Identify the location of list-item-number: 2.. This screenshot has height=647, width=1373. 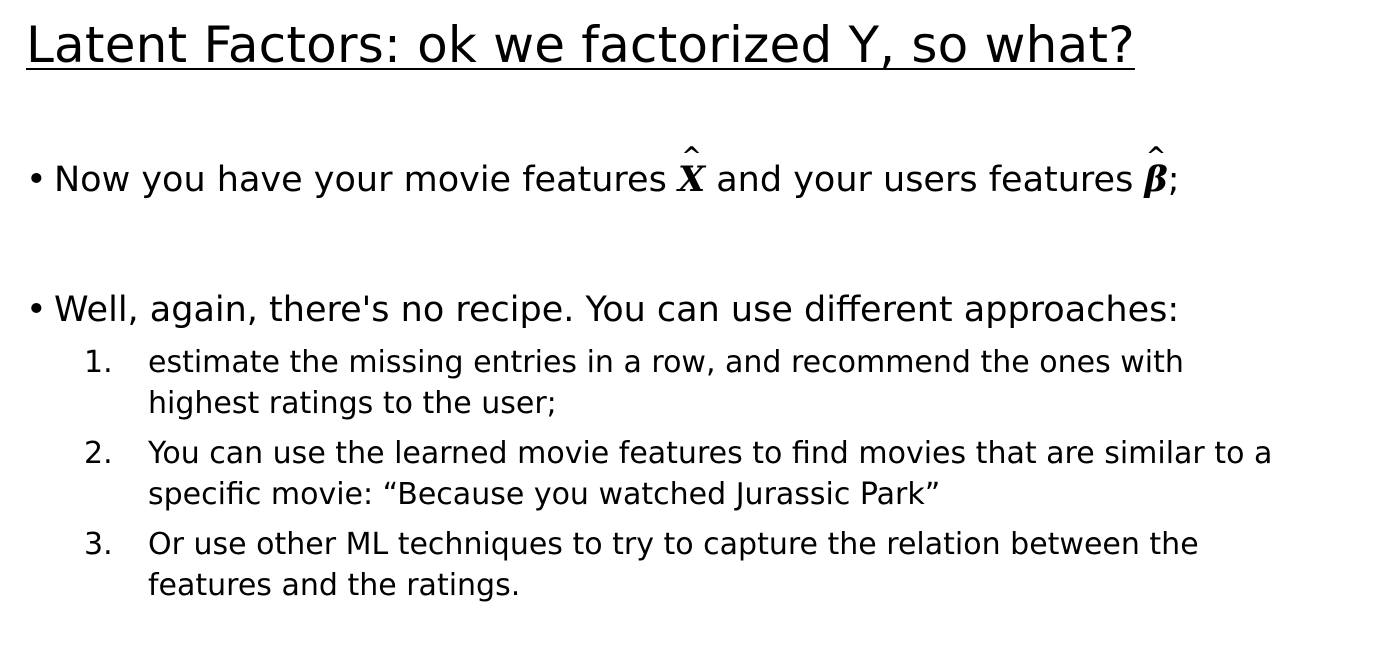
(98, 453).